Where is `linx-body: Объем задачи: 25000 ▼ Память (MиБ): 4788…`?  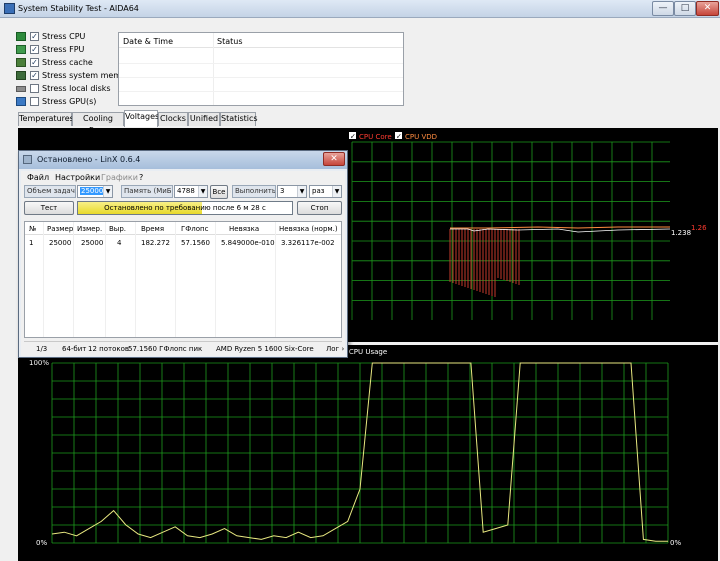
linx-body: Объем задачи: 25000 ▼ Память (MиБ): 4788… is located at coordinates (183, 270).